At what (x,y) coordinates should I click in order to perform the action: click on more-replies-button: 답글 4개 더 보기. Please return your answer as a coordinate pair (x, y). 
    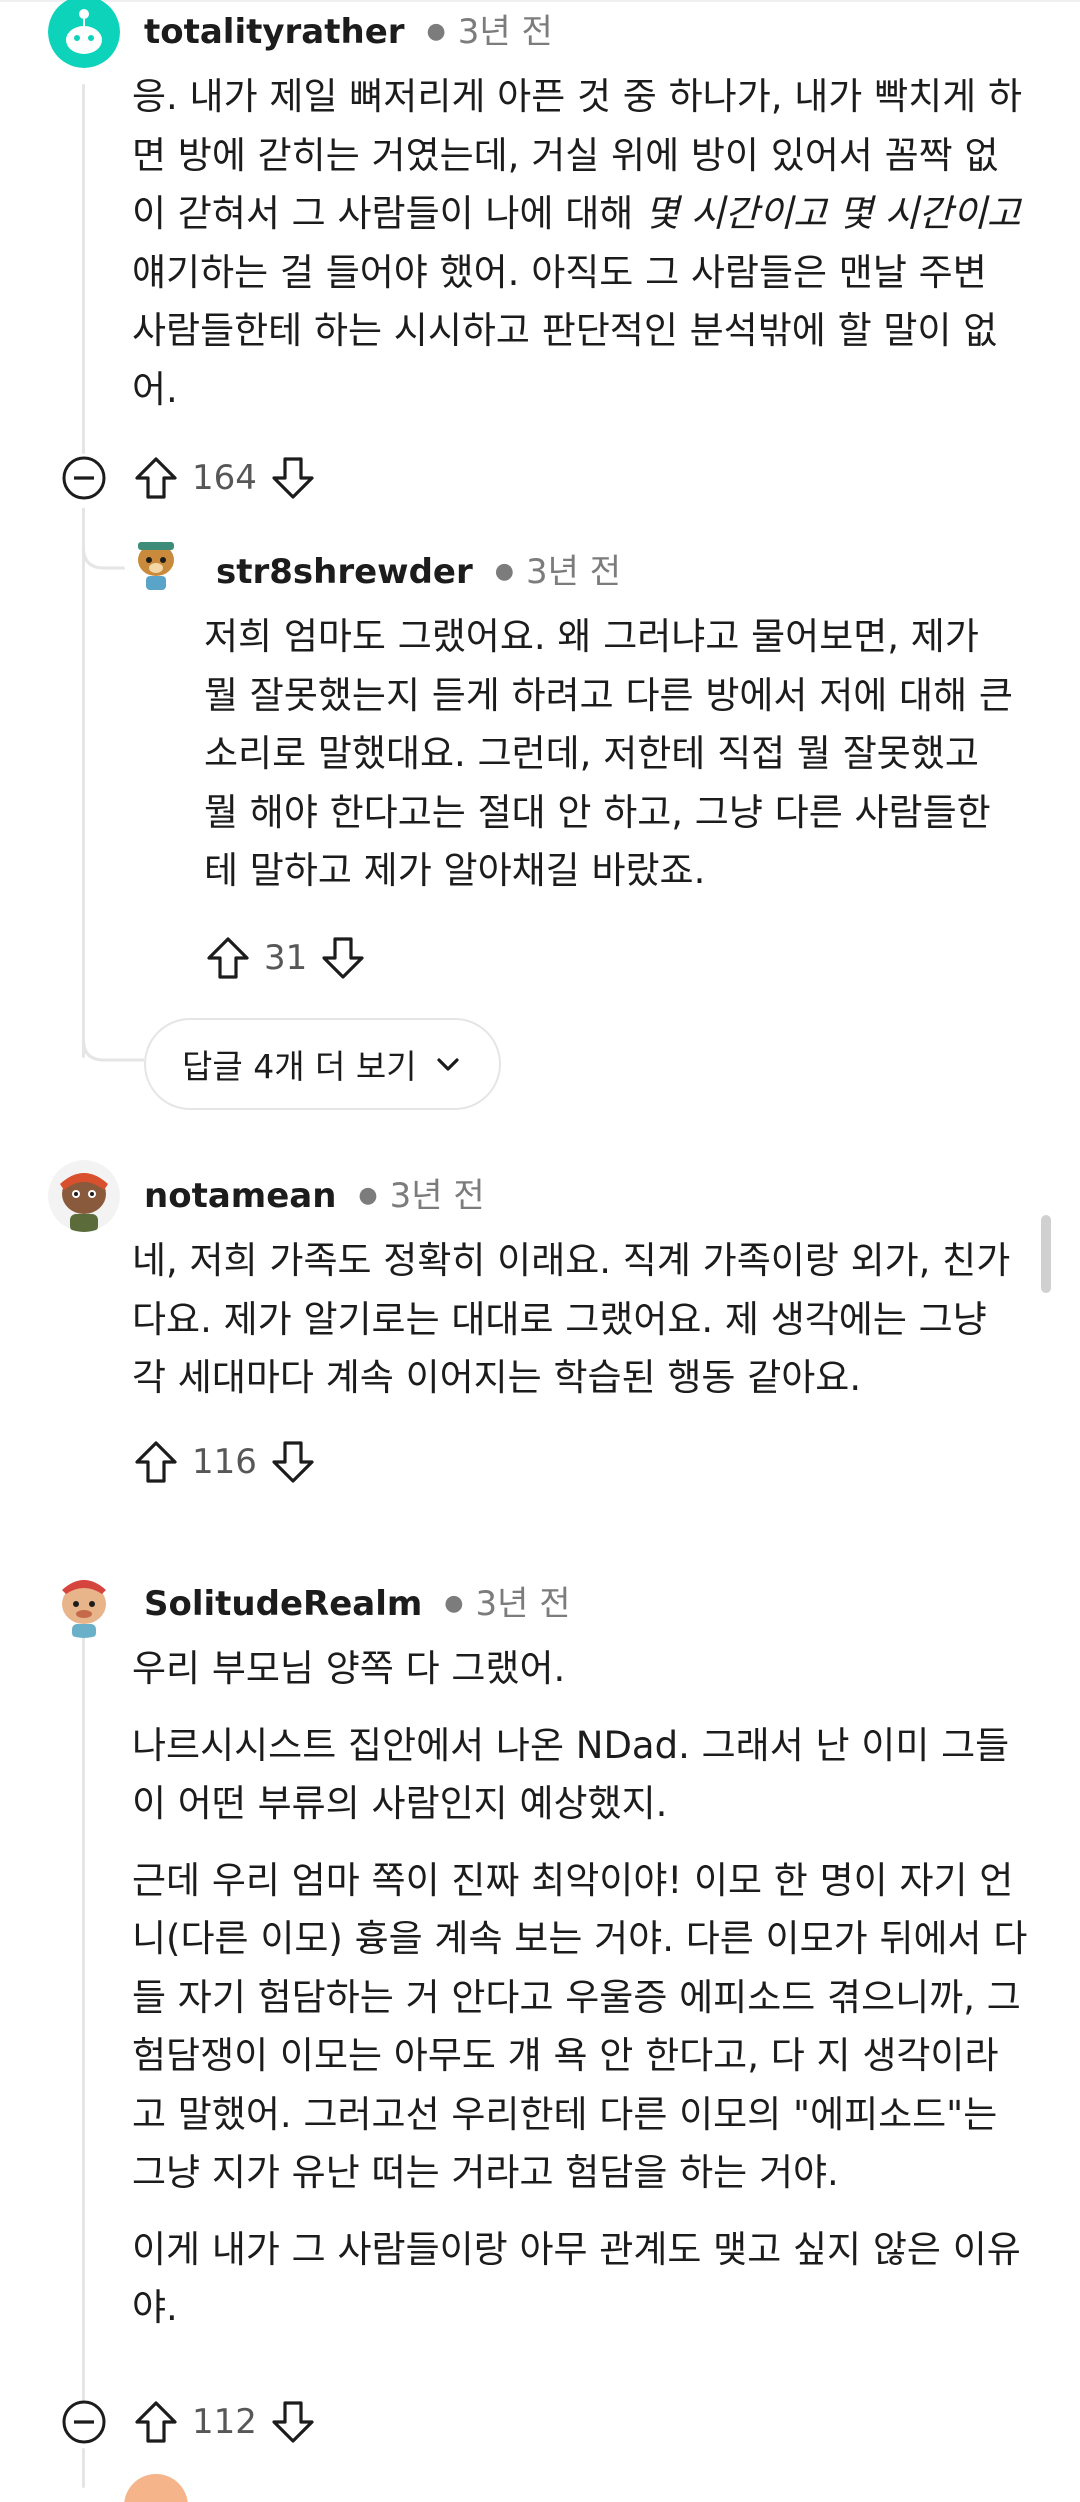
    Looking at the image, I should click on (322, 1064).